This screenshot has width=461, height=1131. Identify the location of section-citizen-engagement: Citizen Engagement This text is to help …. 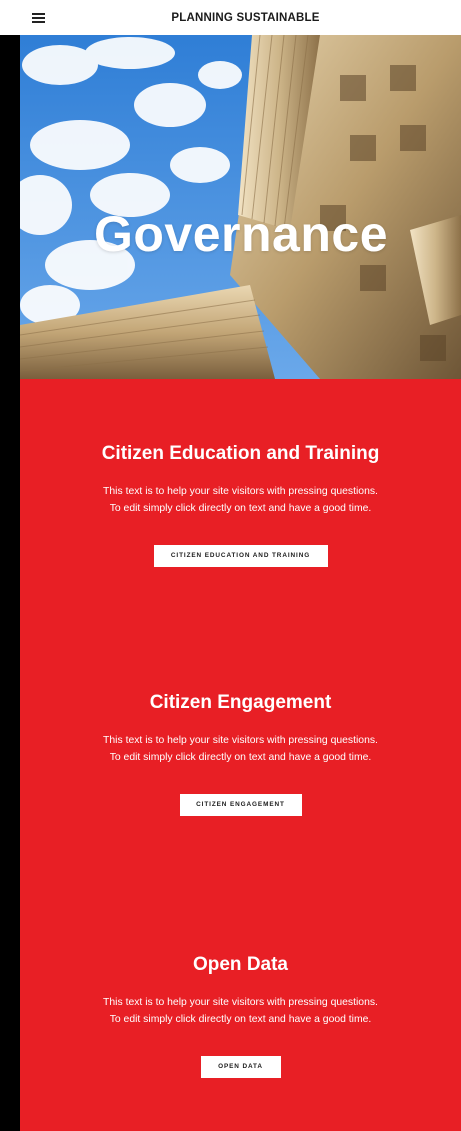
(240, 754).